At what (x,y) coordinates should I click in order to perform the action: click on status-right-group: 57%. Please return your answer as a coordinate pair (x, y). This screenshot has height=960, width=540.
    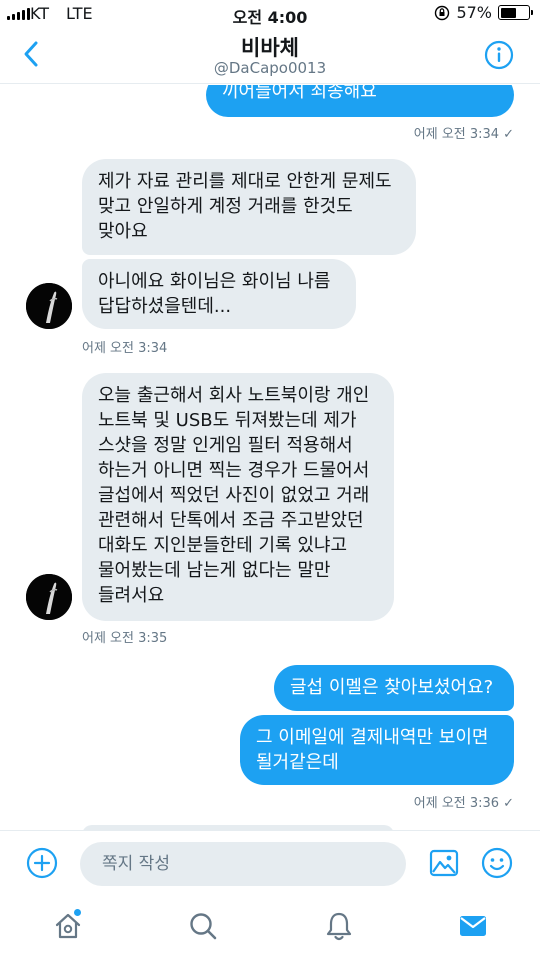
    Looking at the image, I should click on (483, 12).